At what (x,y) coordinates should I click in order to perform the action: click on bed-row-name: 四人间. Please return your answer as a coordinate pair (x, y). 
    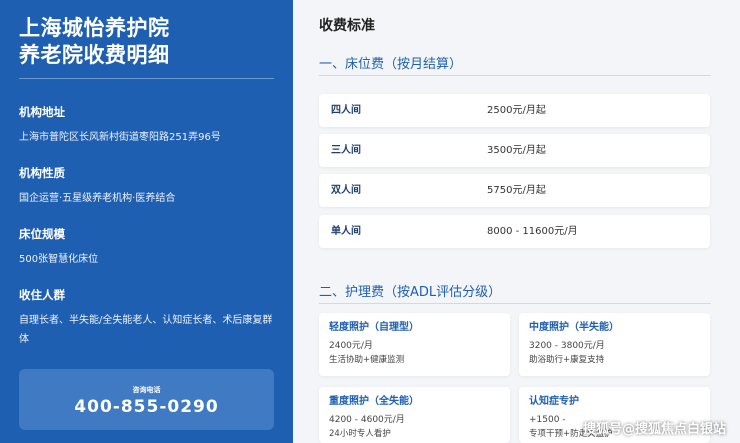
    Looking at the image, I should click on (346, 110).